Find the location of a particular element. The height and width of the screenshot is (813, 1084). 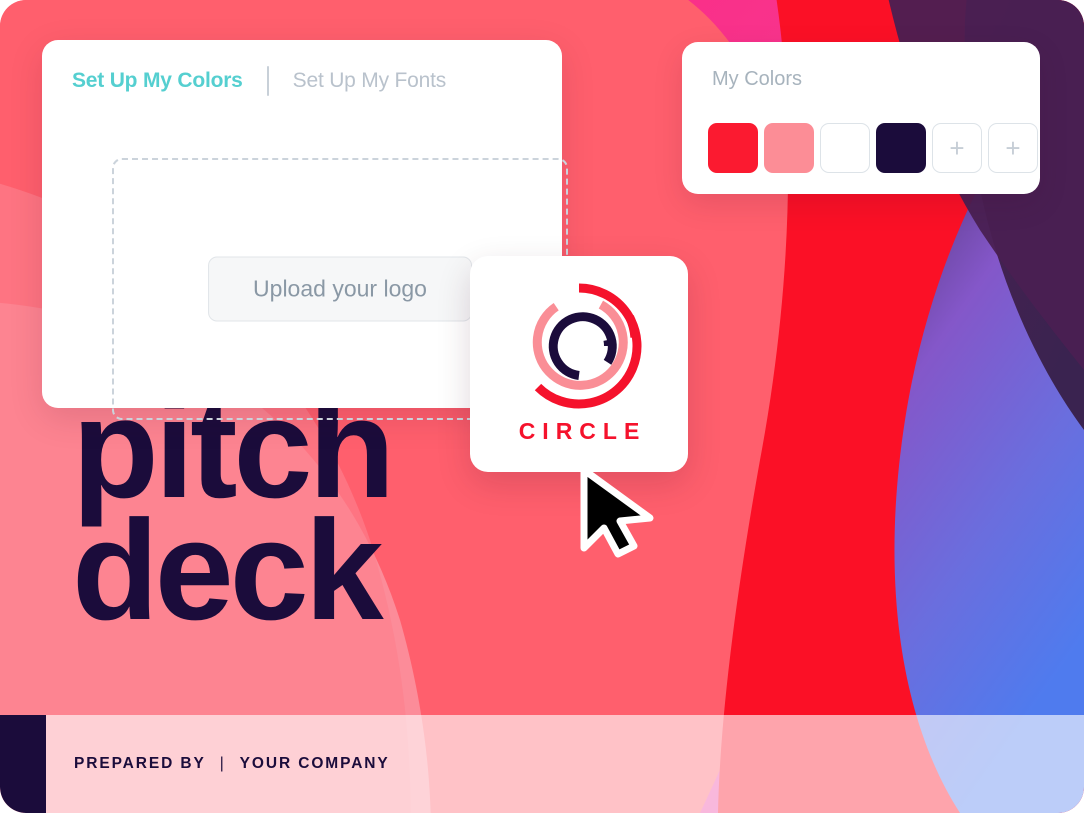

tab-set-up-my-fonts: Set Up My Fonts is located at coordinates (370, 81).